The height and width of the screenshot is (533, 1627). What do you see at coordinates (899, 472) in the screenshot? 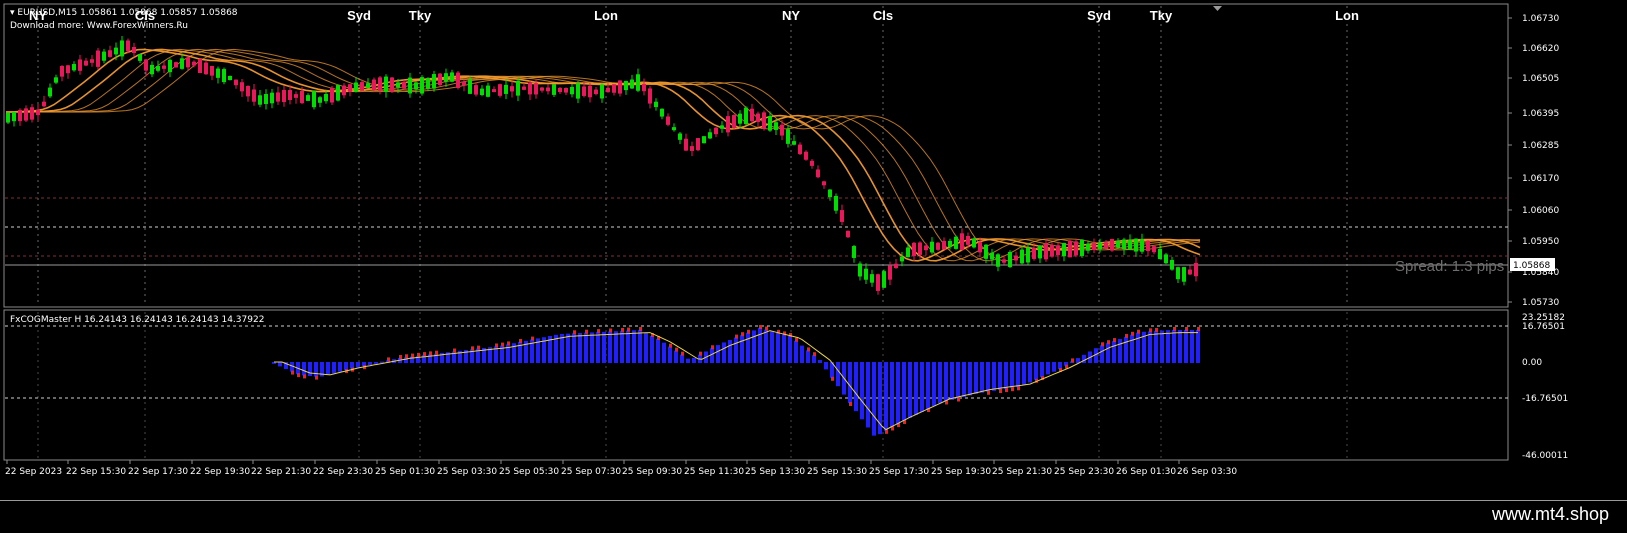
I see `time-tick-label: 25 Sep 17:30` at bounding box center [899, 472].